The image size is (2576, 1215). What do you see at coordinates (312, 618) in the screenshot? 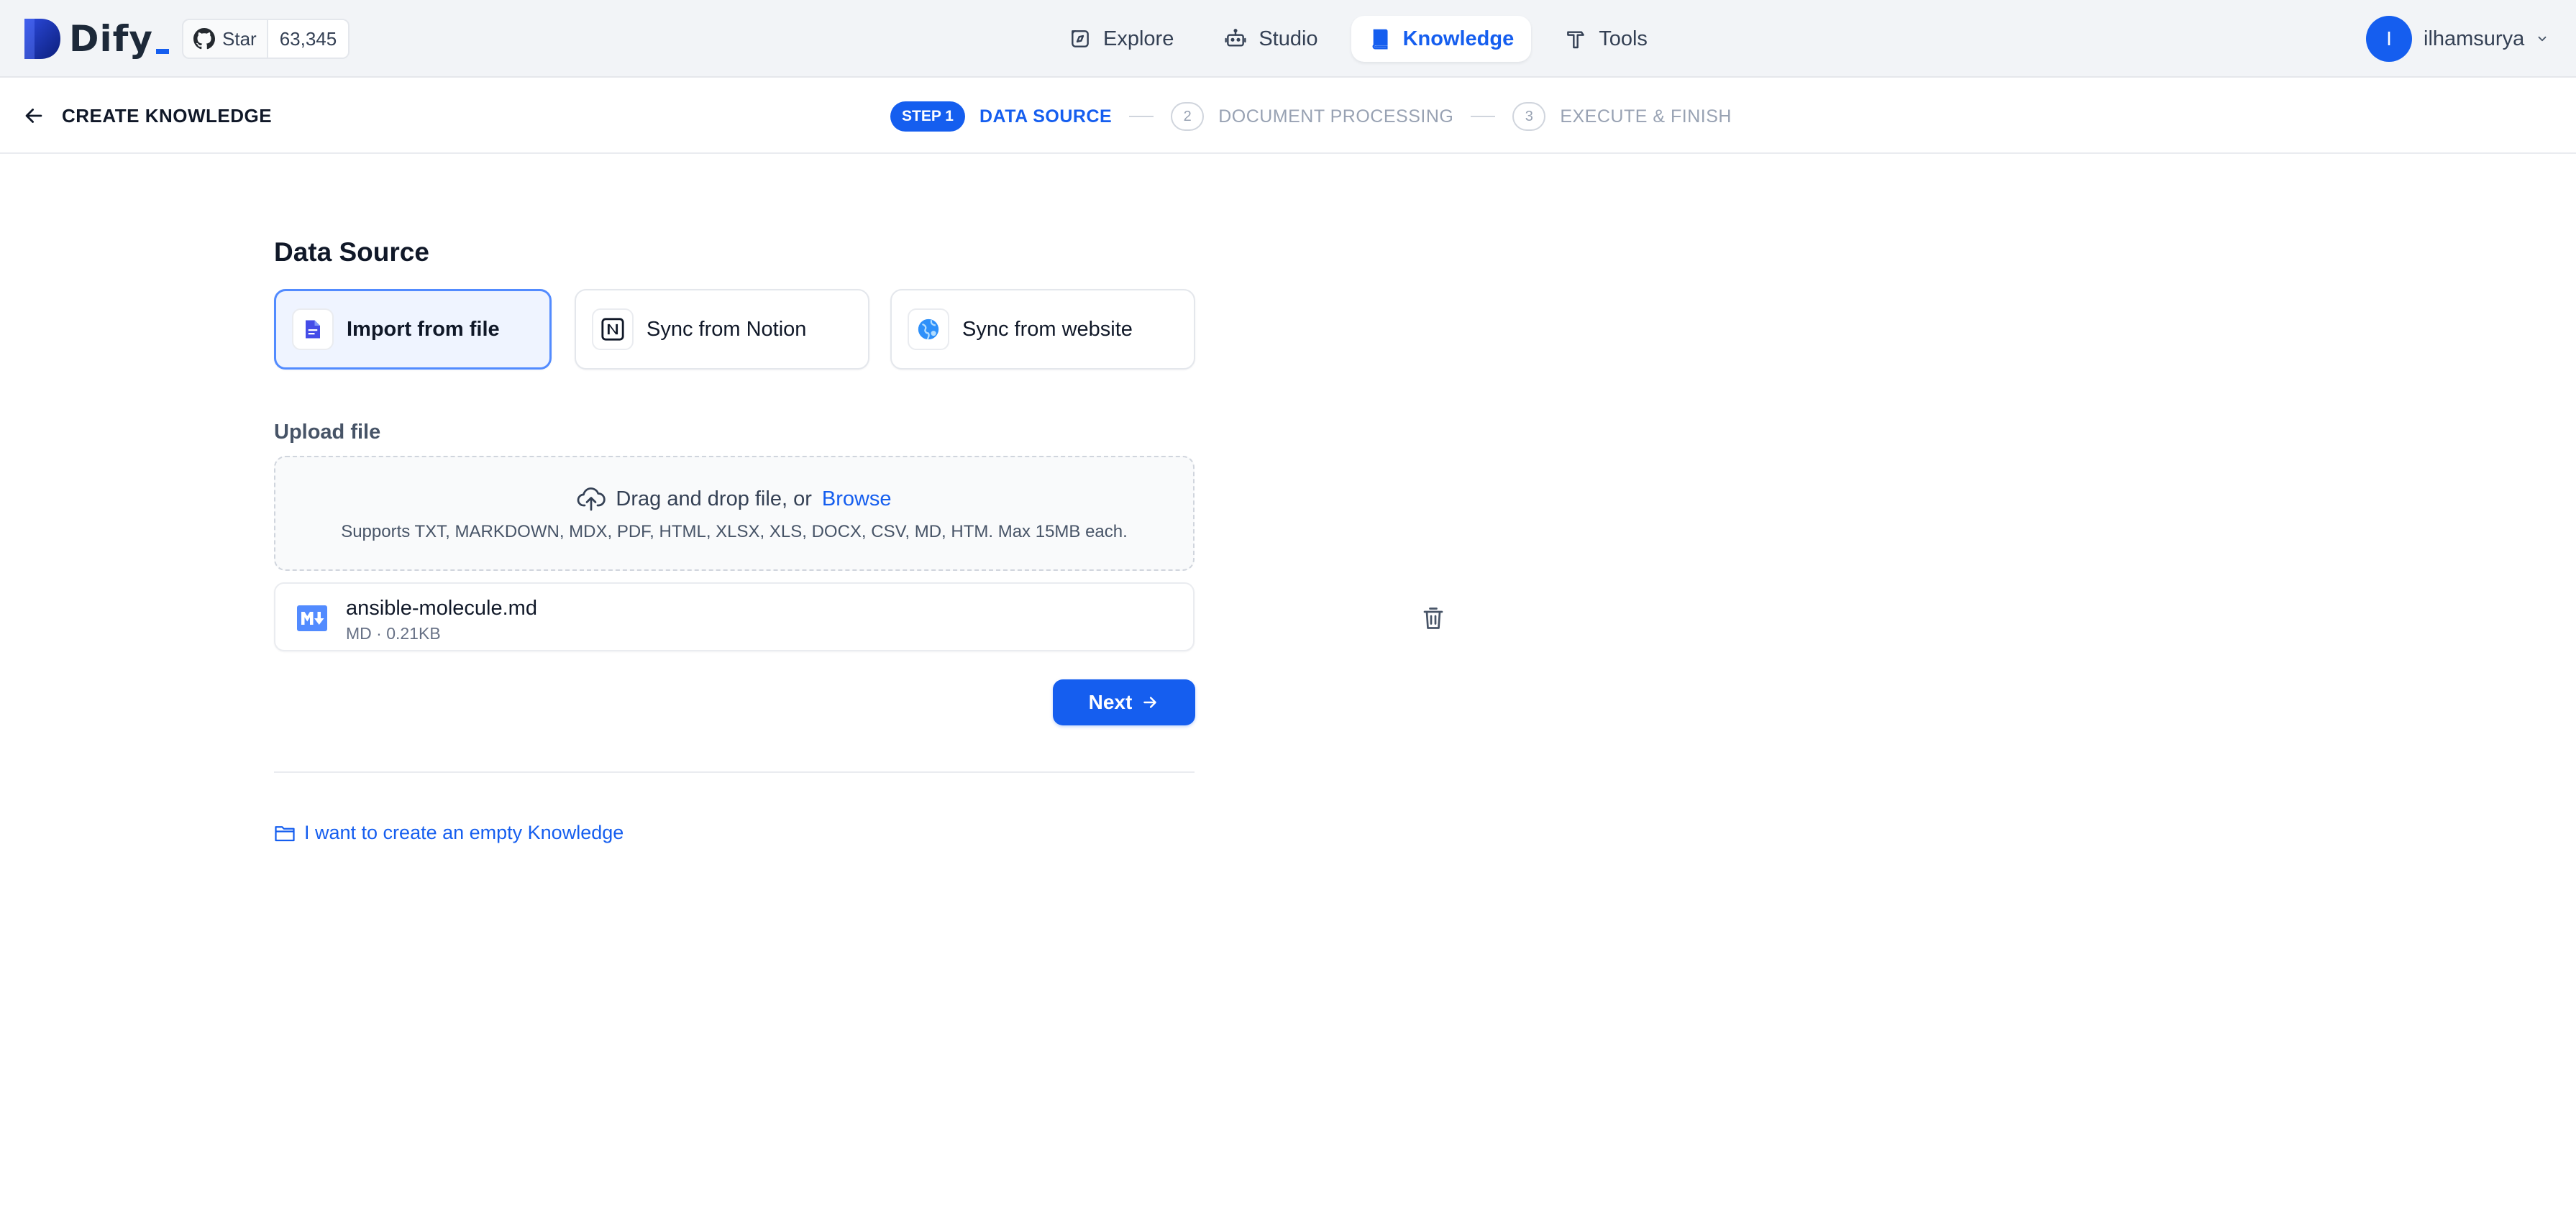
I see `markdown-file-icon` at bounding box center [312, 618].